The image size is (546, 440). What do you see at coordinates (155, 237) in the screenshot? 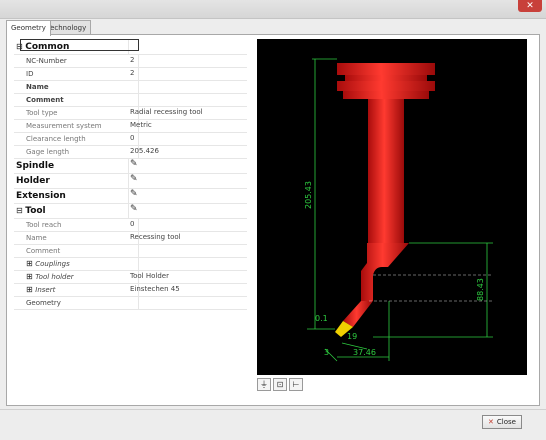
I see `property-value: Recessing tool` at bounding box center [155, 237].